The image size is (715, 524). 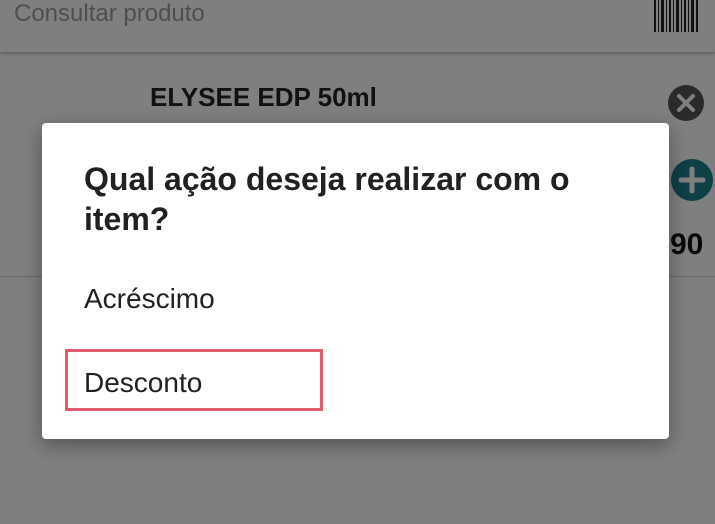 I want to click on dialog-title: Qual ação deseja realizar com o item?, so click(x=327, y=199).